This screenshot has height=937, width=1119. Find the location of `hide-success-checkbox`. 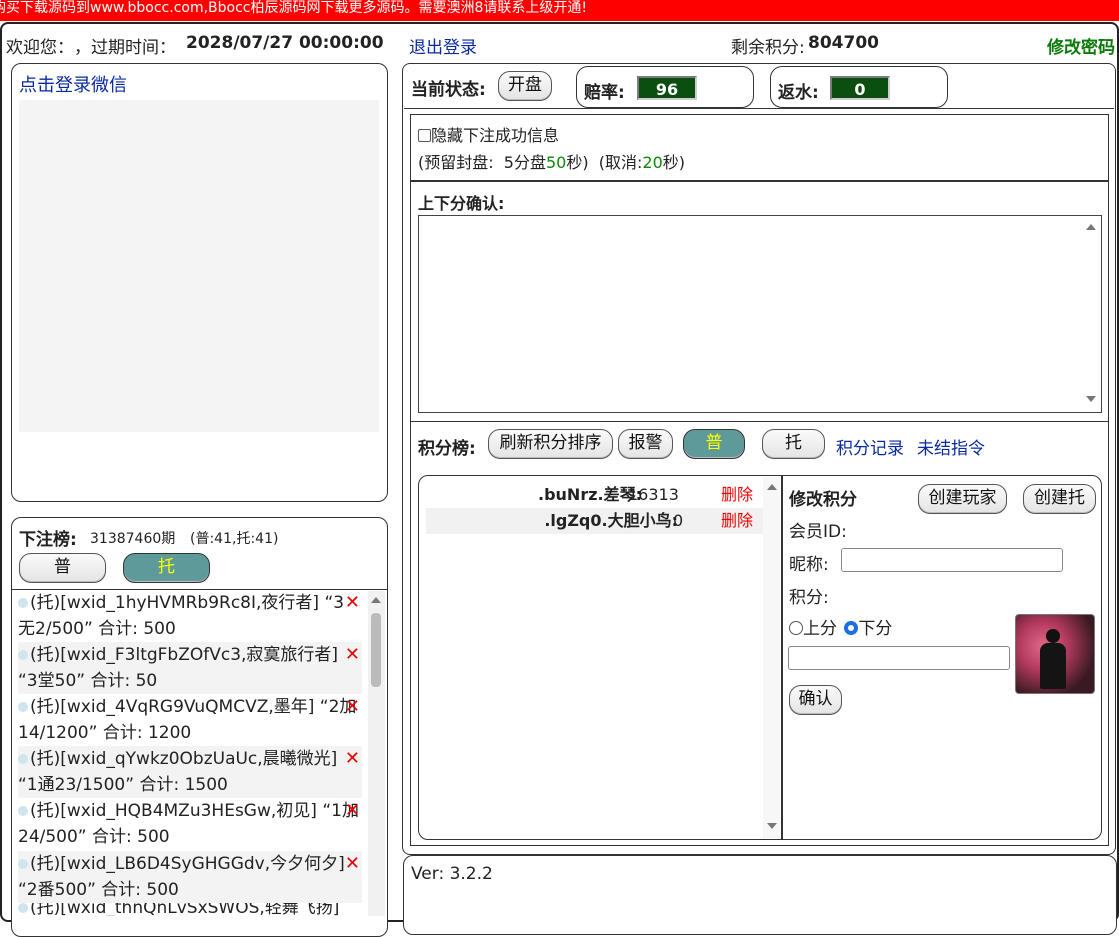

hide-success-checkbox is located at coordinates (424, 135).